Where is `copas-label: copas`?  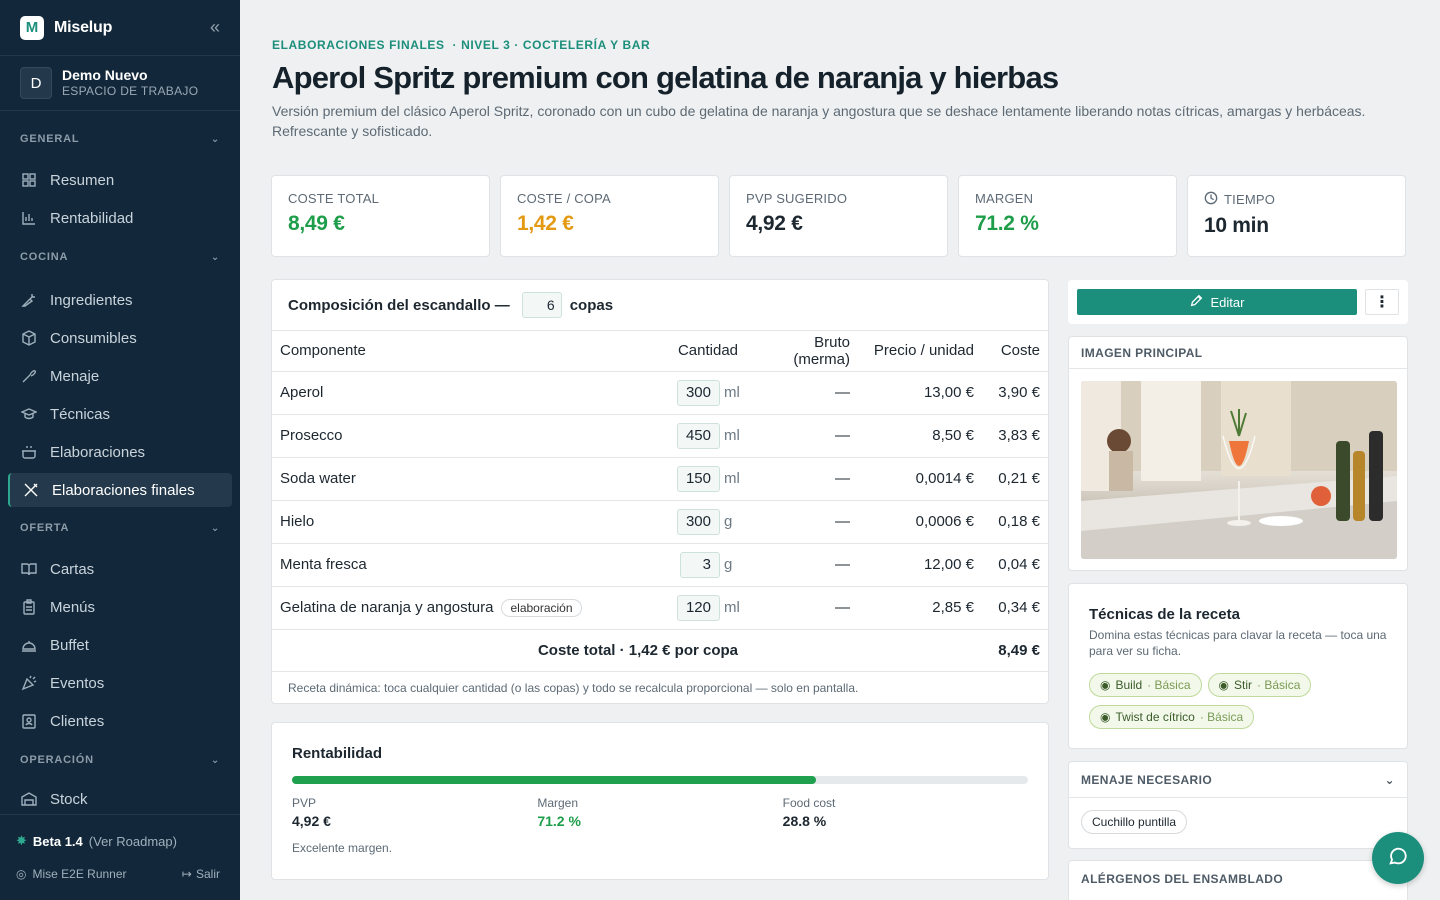
copas-label: copas is located at coordinates (591, 305).